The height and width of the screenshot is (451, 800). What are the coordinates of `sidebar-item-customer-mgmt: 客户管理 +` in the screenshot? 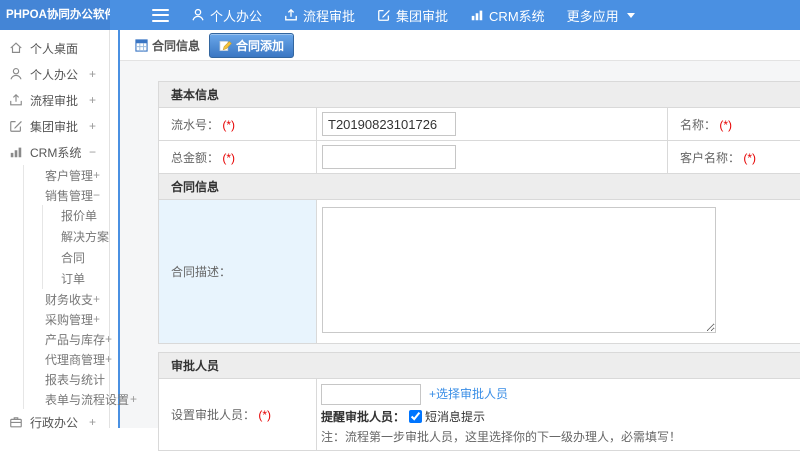 It's located at (66, 175).